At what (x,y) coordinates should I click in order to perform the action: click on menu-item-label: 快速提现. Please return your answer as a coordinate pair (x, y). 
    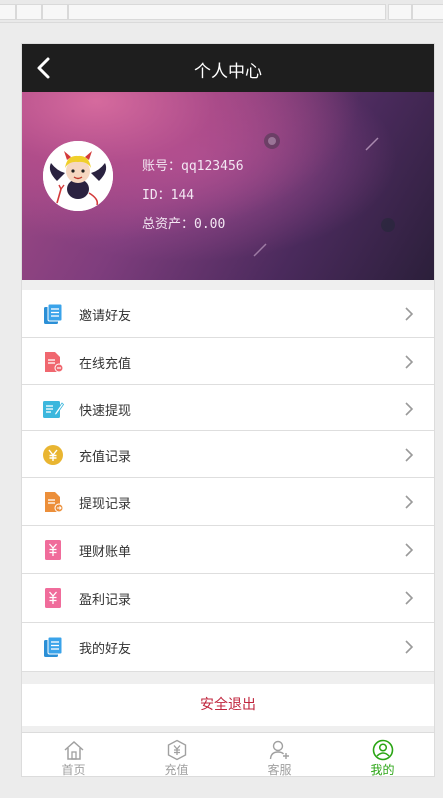
    Looking at the image, I should click on (105, 411).